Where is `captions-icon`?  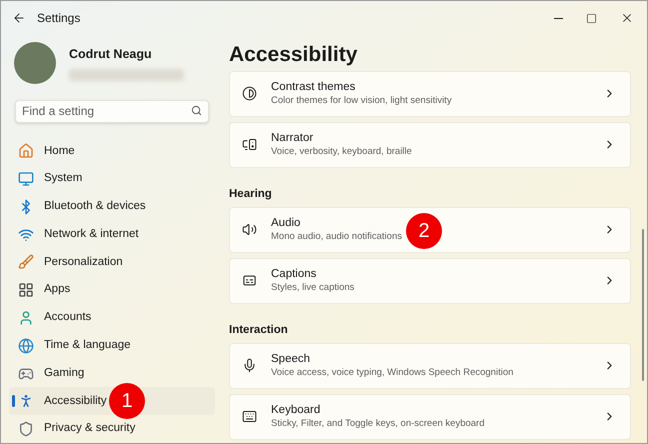 captions-icon is located at coordinates (249, 280).